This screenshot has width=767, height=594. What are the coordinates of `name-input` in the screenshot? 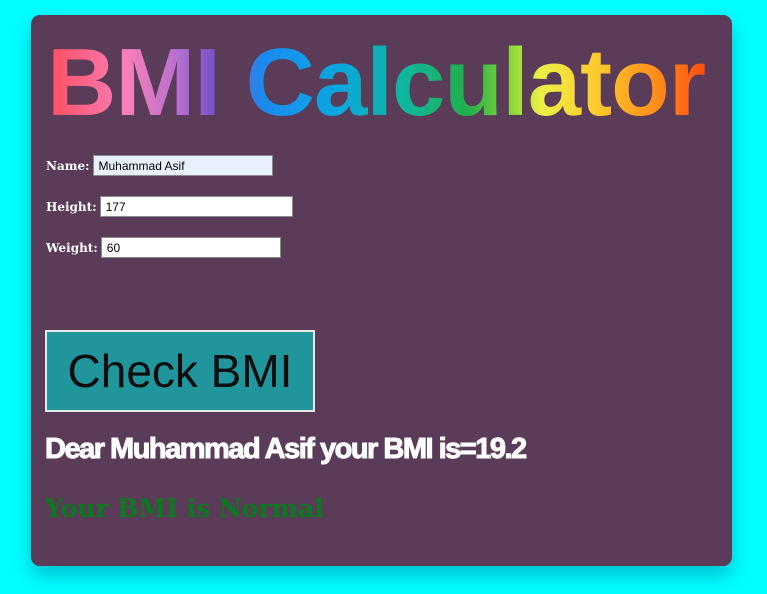 It's located at (182, 165).